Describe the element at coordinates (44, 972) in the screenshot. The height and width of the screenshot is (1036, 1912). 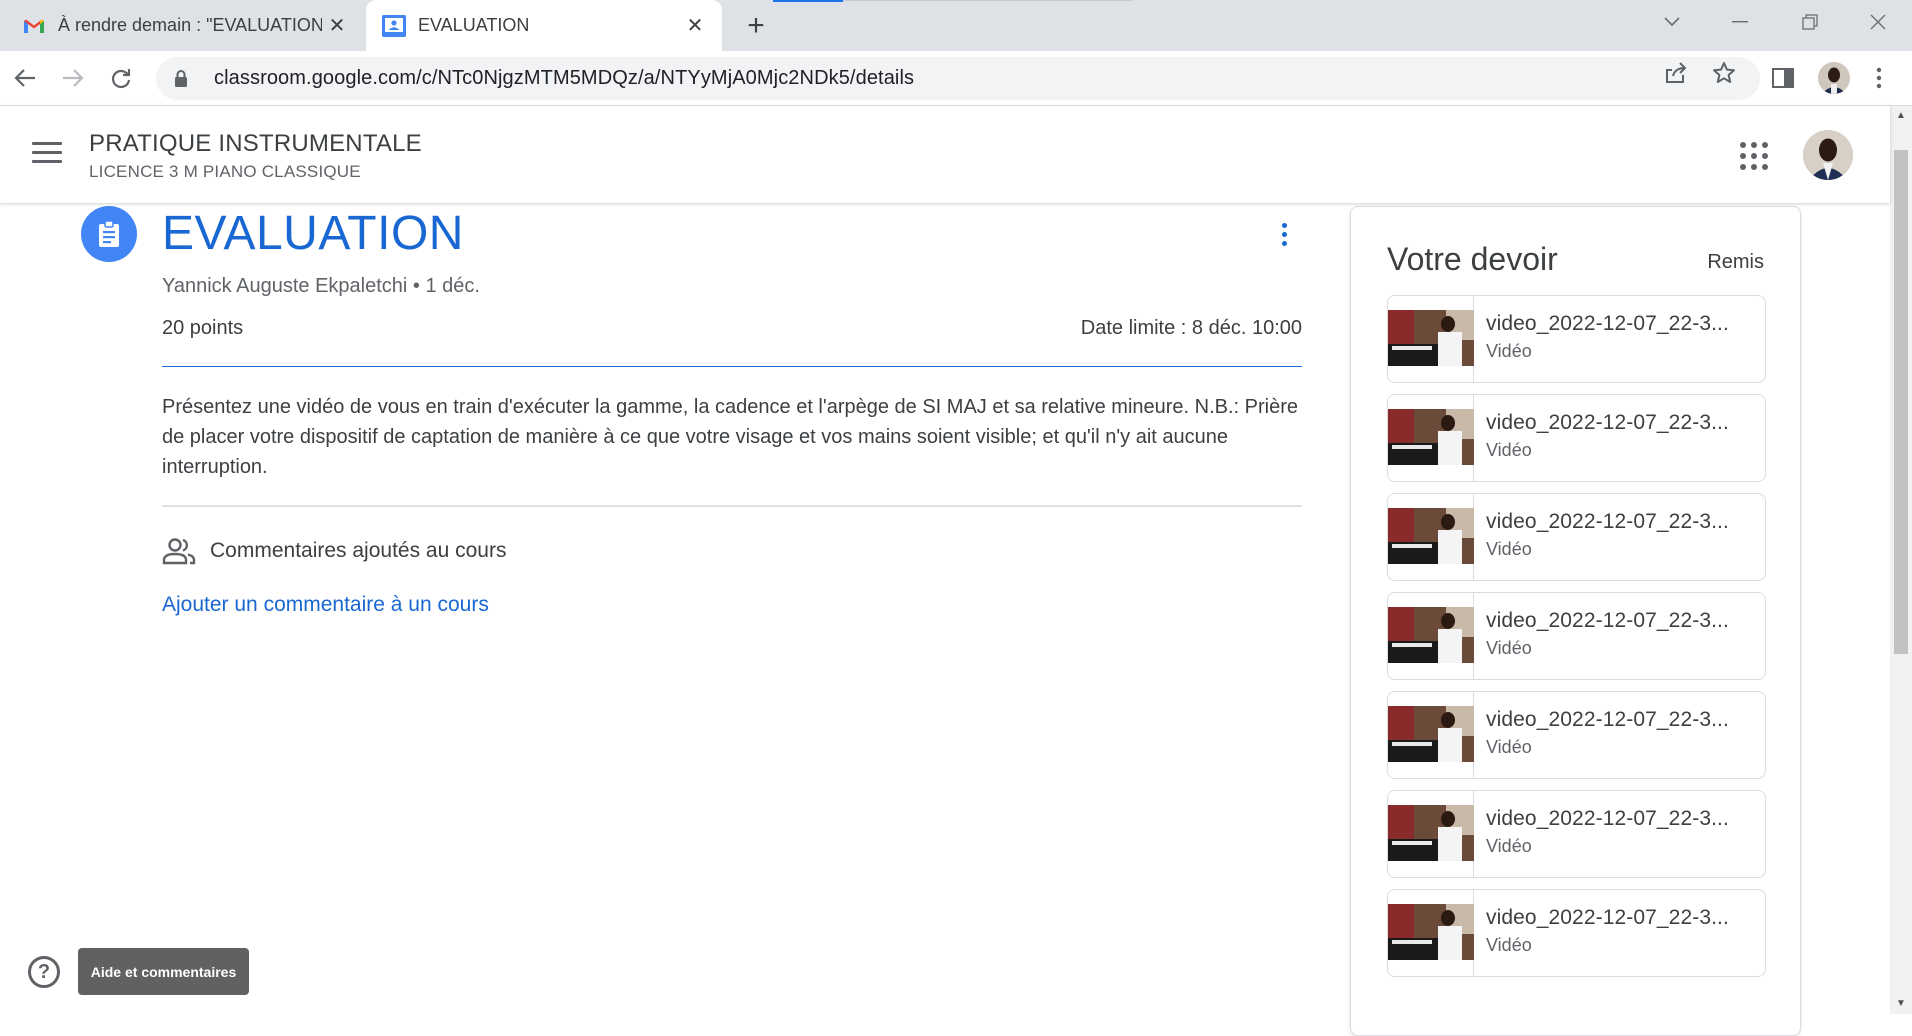
I see `help-icon: ?` at that location.